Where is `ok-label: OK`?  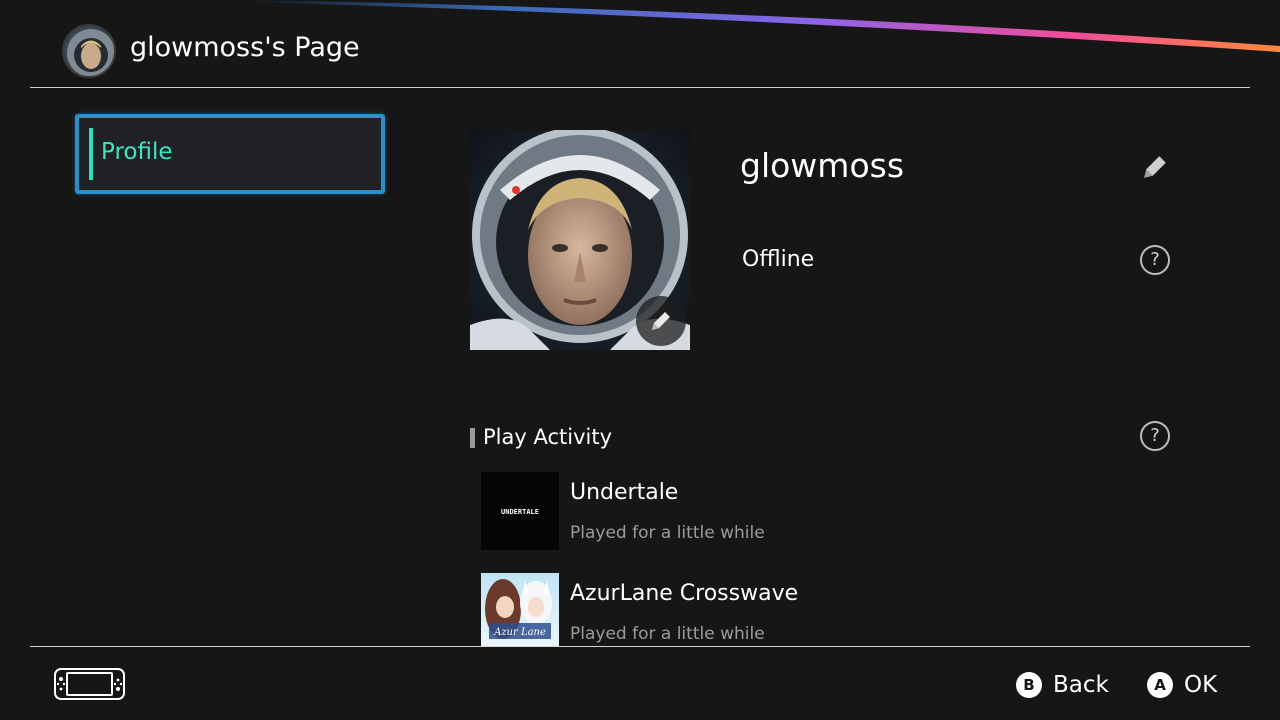
ok-label: OK is located at coordinates (1201, 685).